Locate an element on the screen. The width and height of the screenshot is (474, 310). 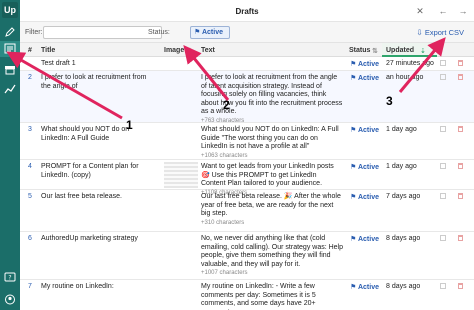
chart-icon is located at coordinates (10, 88).